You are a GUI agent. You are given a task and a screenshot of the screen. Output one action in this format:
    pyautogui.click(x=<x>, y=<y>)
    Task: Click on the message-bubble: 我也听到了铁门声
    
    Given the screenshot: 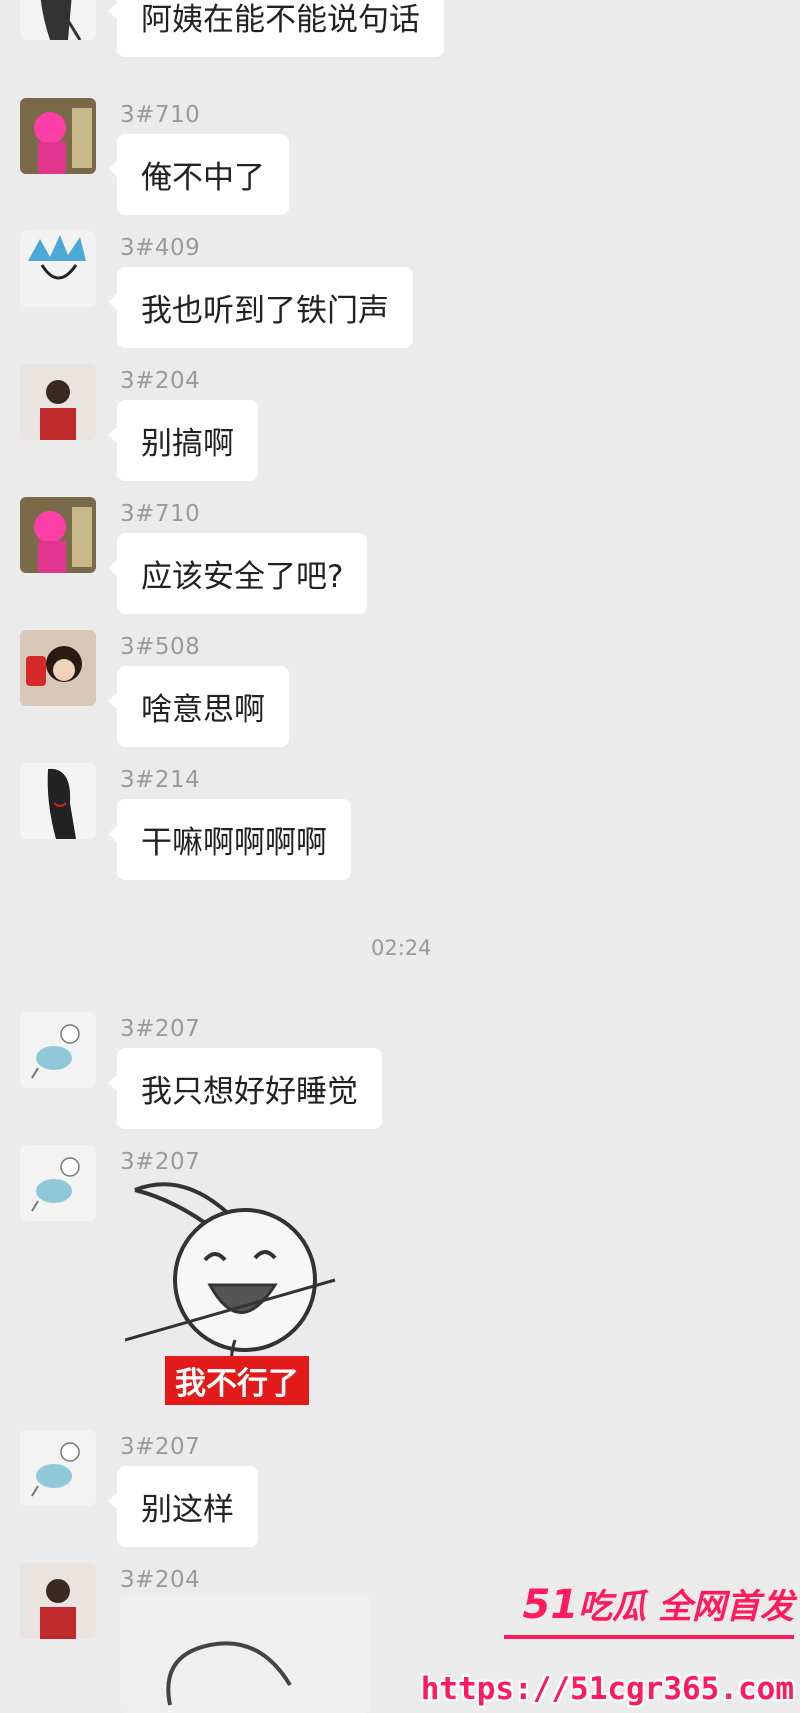 What is the action you would take?
    pyautogui.click(x=260, y=307)
    